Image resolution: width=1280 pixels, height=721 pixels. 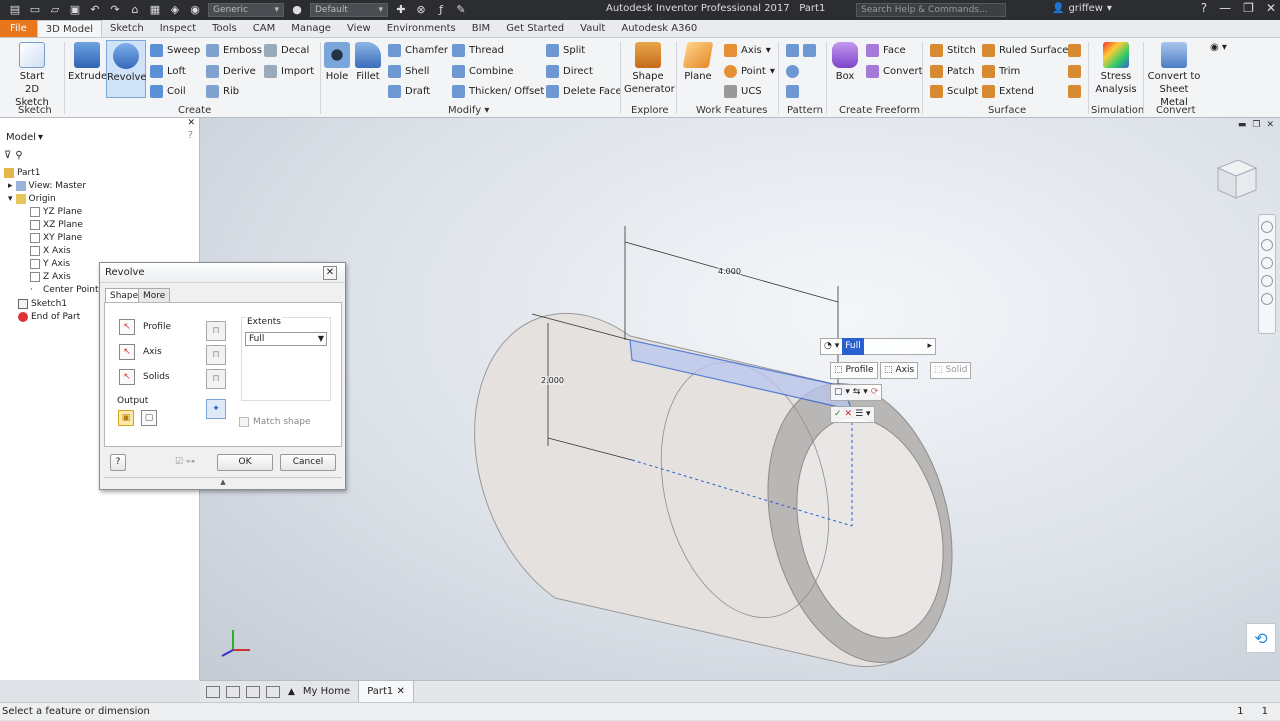 I want to click on circular-pattern-button, so click(x=792, y=71).